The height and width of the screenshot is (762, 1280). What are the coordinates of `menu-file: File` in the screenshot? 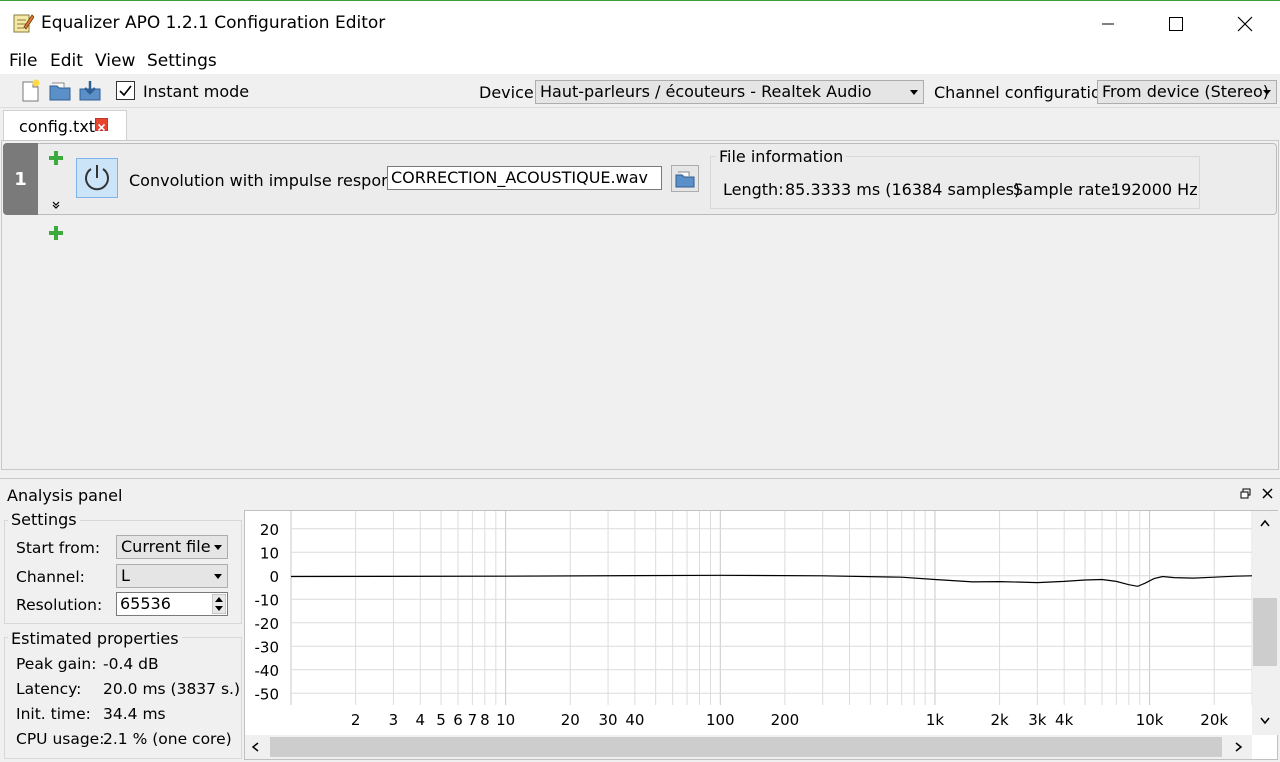 It's located at (23, 61).